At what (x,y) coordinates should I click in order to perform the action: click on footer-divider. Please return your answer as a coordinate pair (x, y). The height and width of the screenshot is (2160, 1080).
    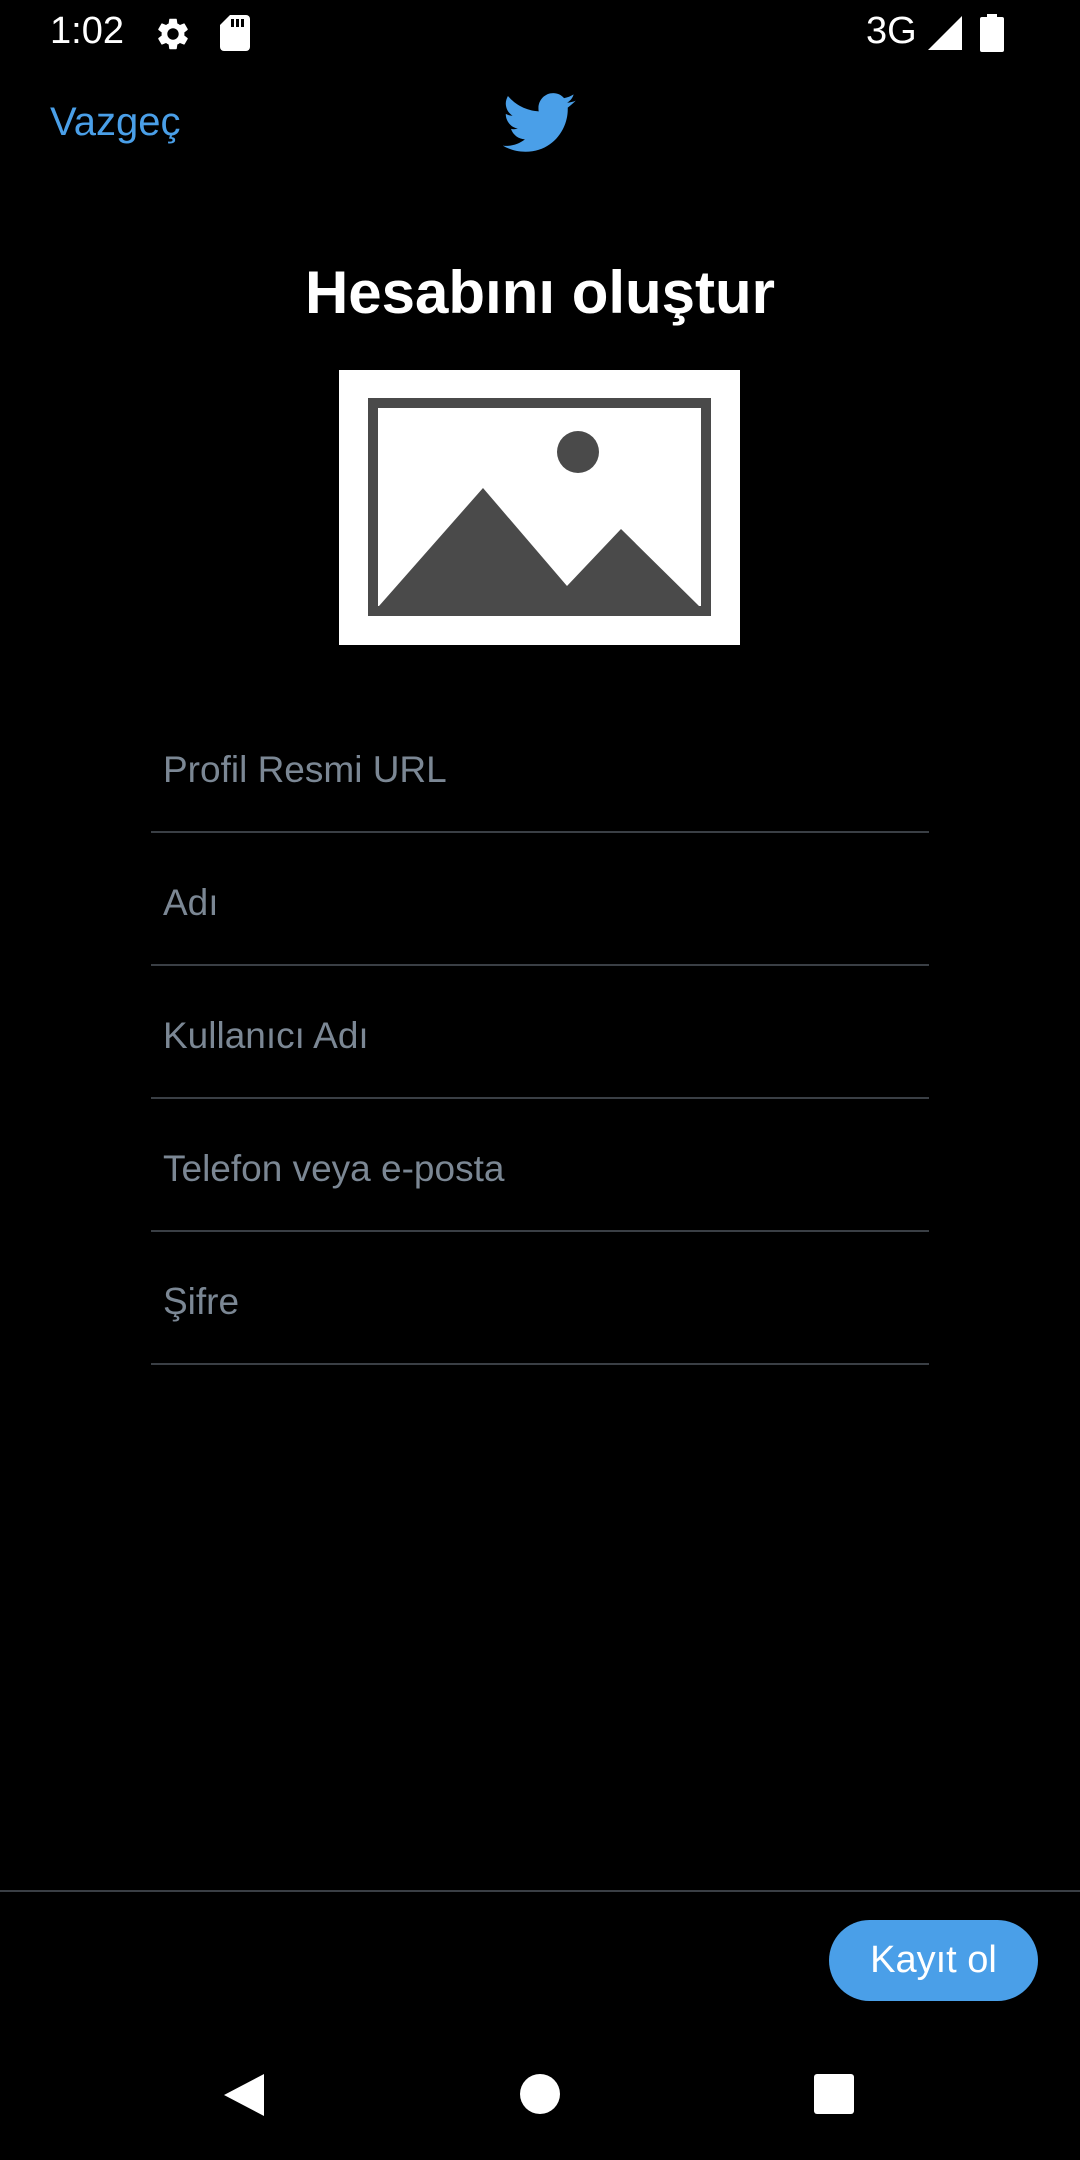
    Looking at the image, I should click on (540, 1891).